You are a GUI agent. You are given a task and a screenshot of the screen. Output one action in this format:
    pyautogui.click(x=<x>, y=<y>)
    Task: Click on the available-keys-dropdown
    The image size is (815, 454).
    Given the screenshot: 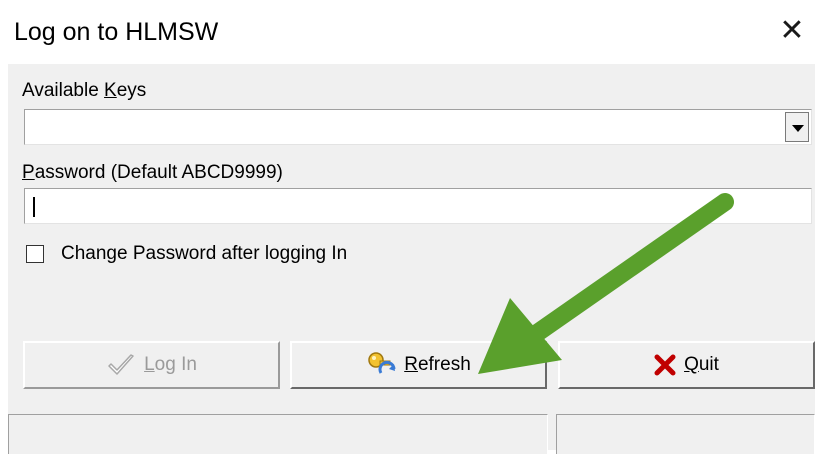 What is the action you would take?
    pyautogui.click(x=418, y=127)
    